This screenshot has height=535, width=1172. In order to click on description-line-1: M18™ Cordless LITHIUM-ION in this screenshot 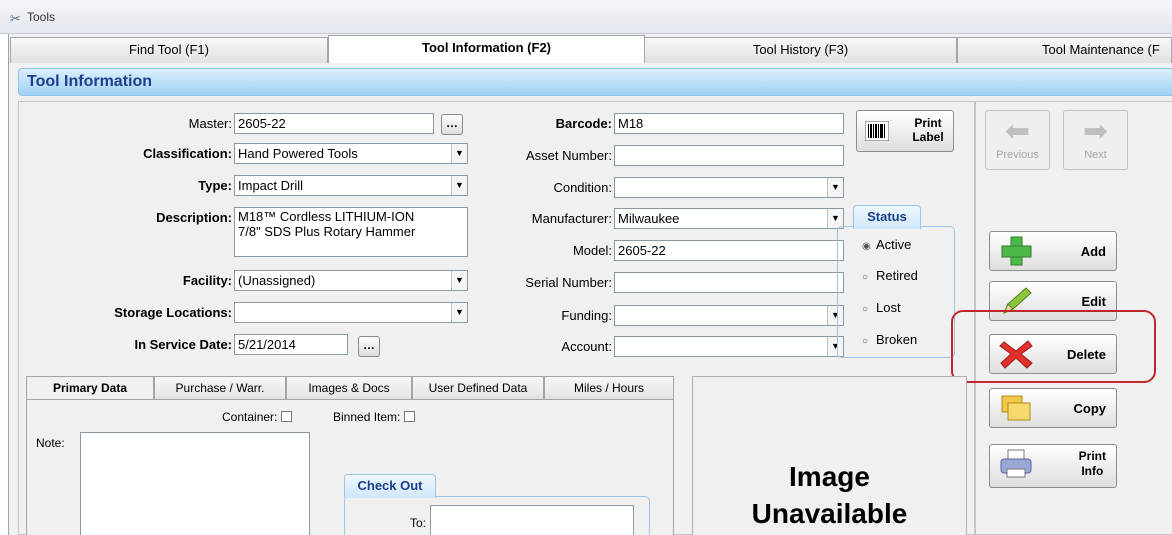, I will do `click(326, 216)`.